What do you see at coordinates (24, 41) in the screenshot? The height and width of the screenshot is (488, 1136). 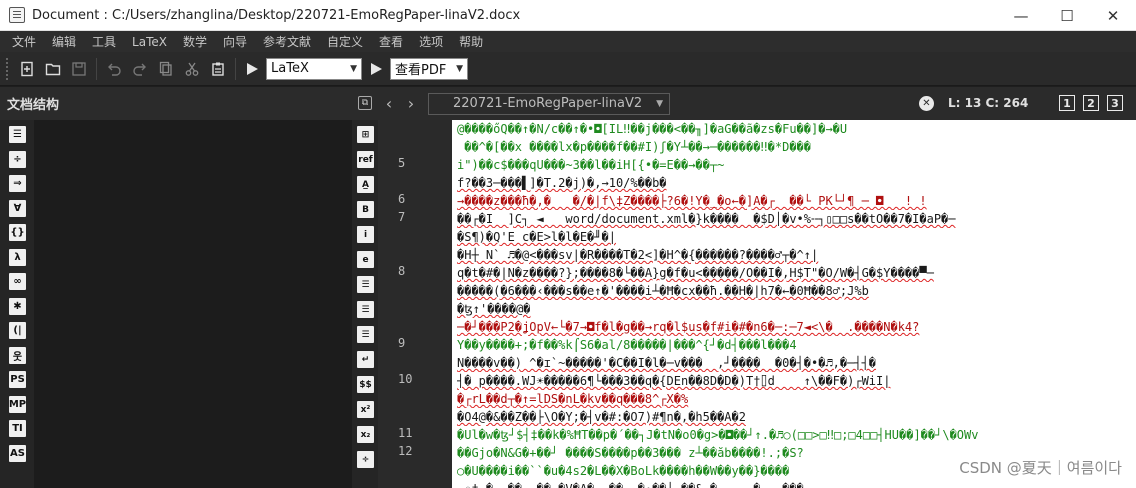 I see `menu-file: 文件` at bounding box center [24, 41].